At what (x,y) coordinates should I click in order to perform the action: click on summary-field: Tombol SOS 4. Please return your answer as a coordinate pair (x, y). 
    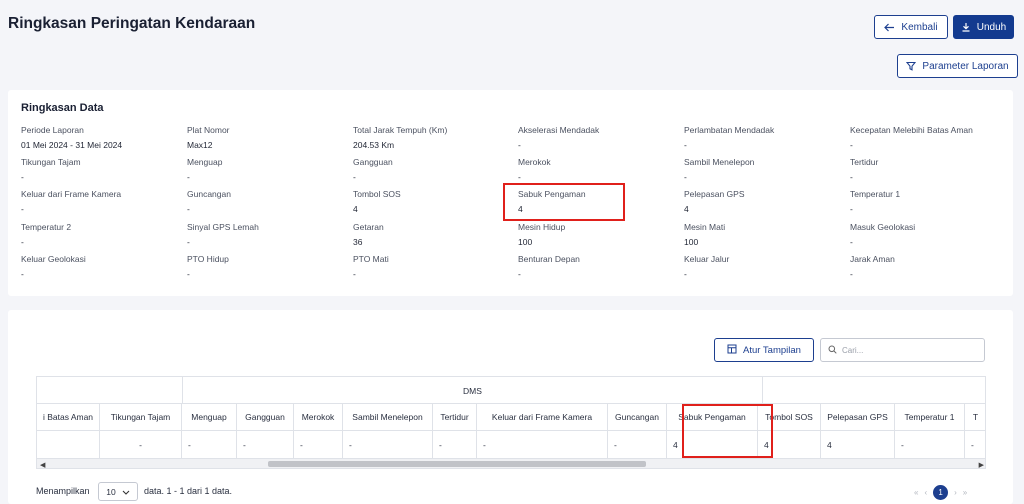
    Looking at the image, I should click on (433, 202).